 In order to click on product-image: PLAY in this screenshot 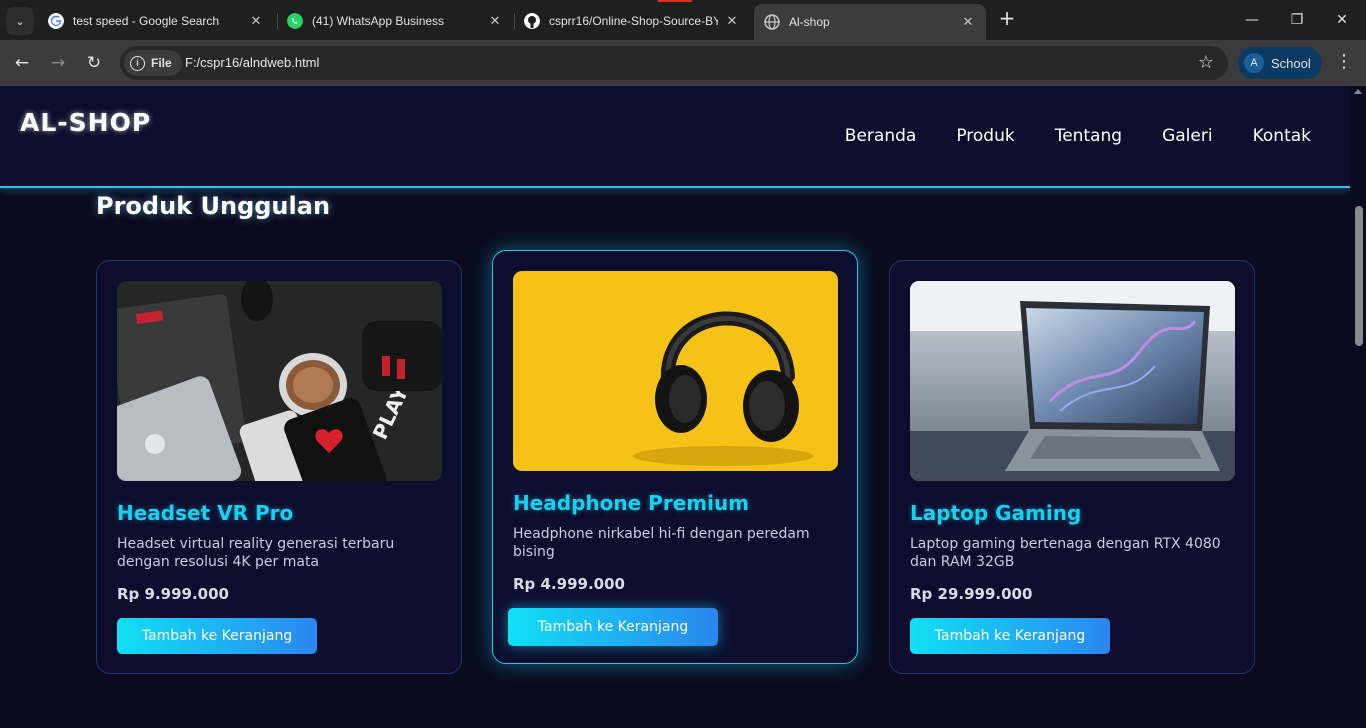, I will do `click(279, 381)`.